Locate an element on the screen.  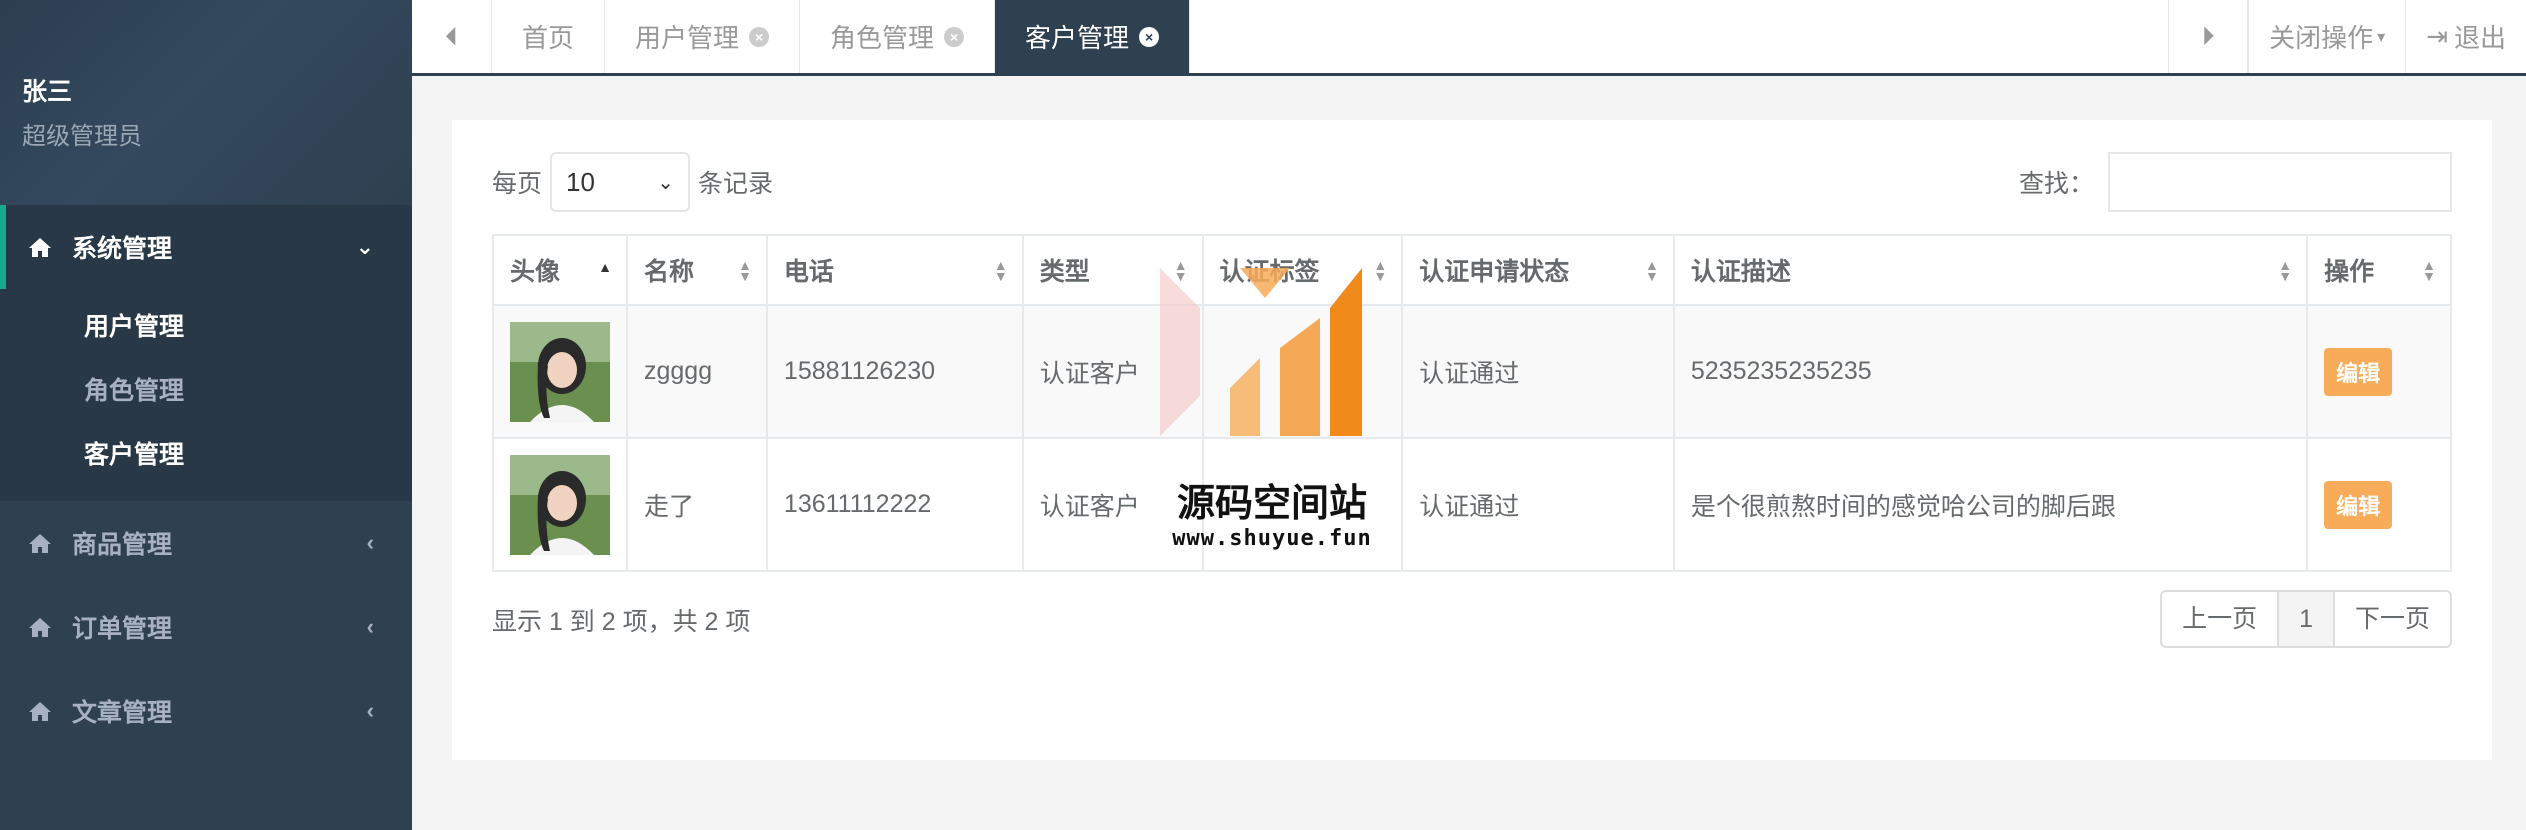
col-phone: 电话 ▲ ▼ is located at coordinates (894, 270).